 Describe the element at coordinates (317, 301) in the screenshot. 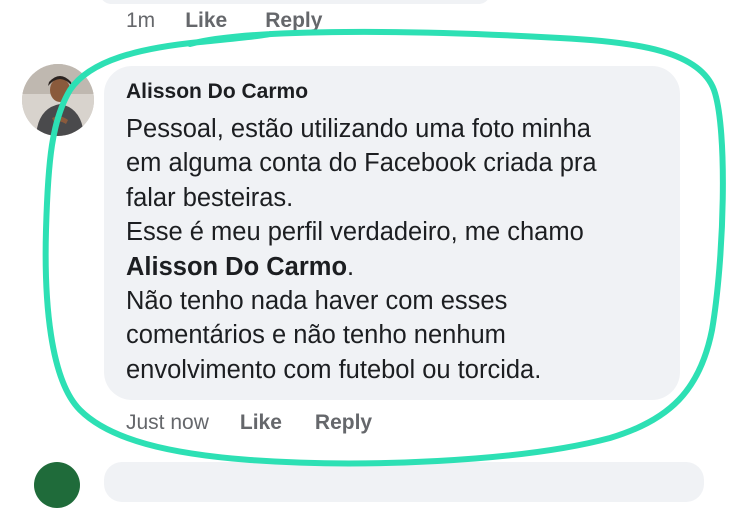

I see `comment-text-line: Não tenho nada haver com esses` at that location.